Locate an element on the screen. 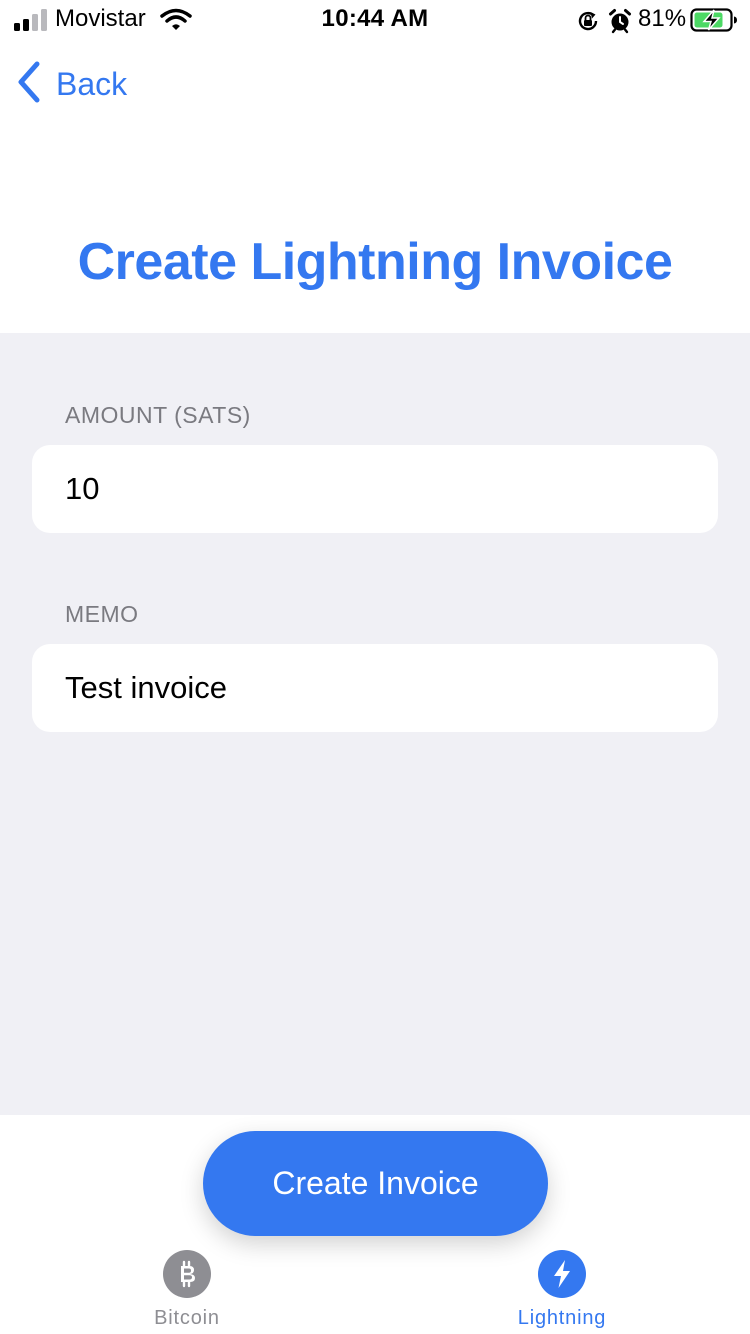 The width and height of the screenshot is (750, 1334). page-title: Create Lightning Invoice is located at coordinates (375, 262).